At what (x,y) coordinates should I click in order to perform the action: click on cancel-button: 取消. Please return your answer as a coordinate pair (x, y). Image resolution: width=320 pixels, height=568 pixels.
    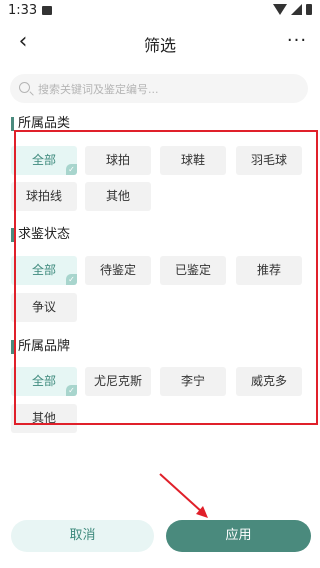
    Looking at the image, I should click on (82, 536).